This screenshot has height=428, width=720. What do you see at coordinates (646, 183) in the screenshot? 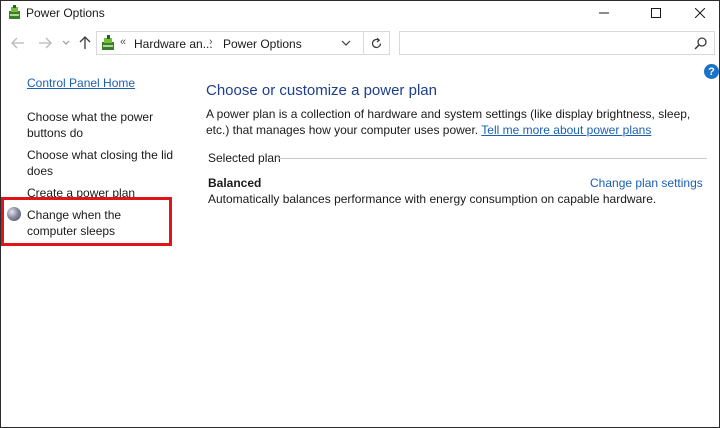
I see `change-plan-settings-link: Change plan settings` at bounding box center [646, 183].